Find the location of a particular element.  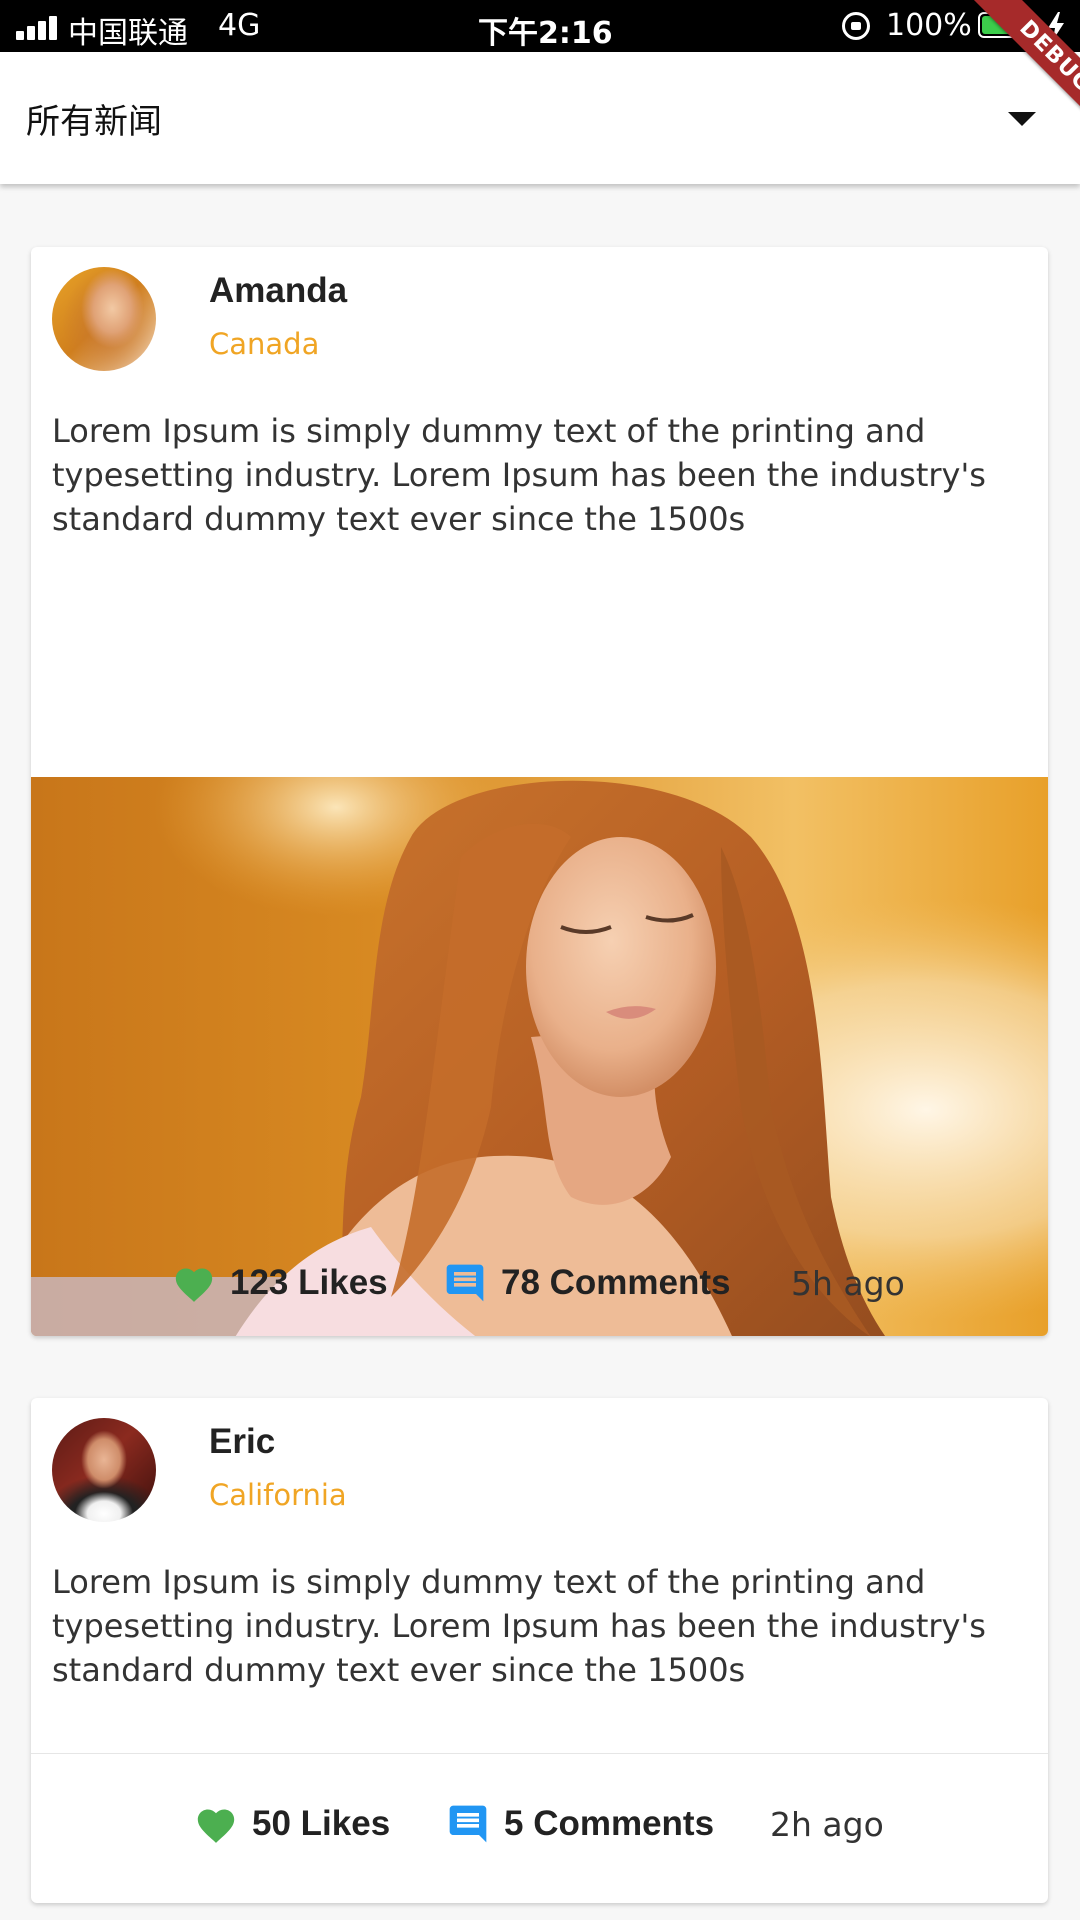

status-bar: 中国联通 4G 下午2:16 100% is located at coordinates (540, 26).